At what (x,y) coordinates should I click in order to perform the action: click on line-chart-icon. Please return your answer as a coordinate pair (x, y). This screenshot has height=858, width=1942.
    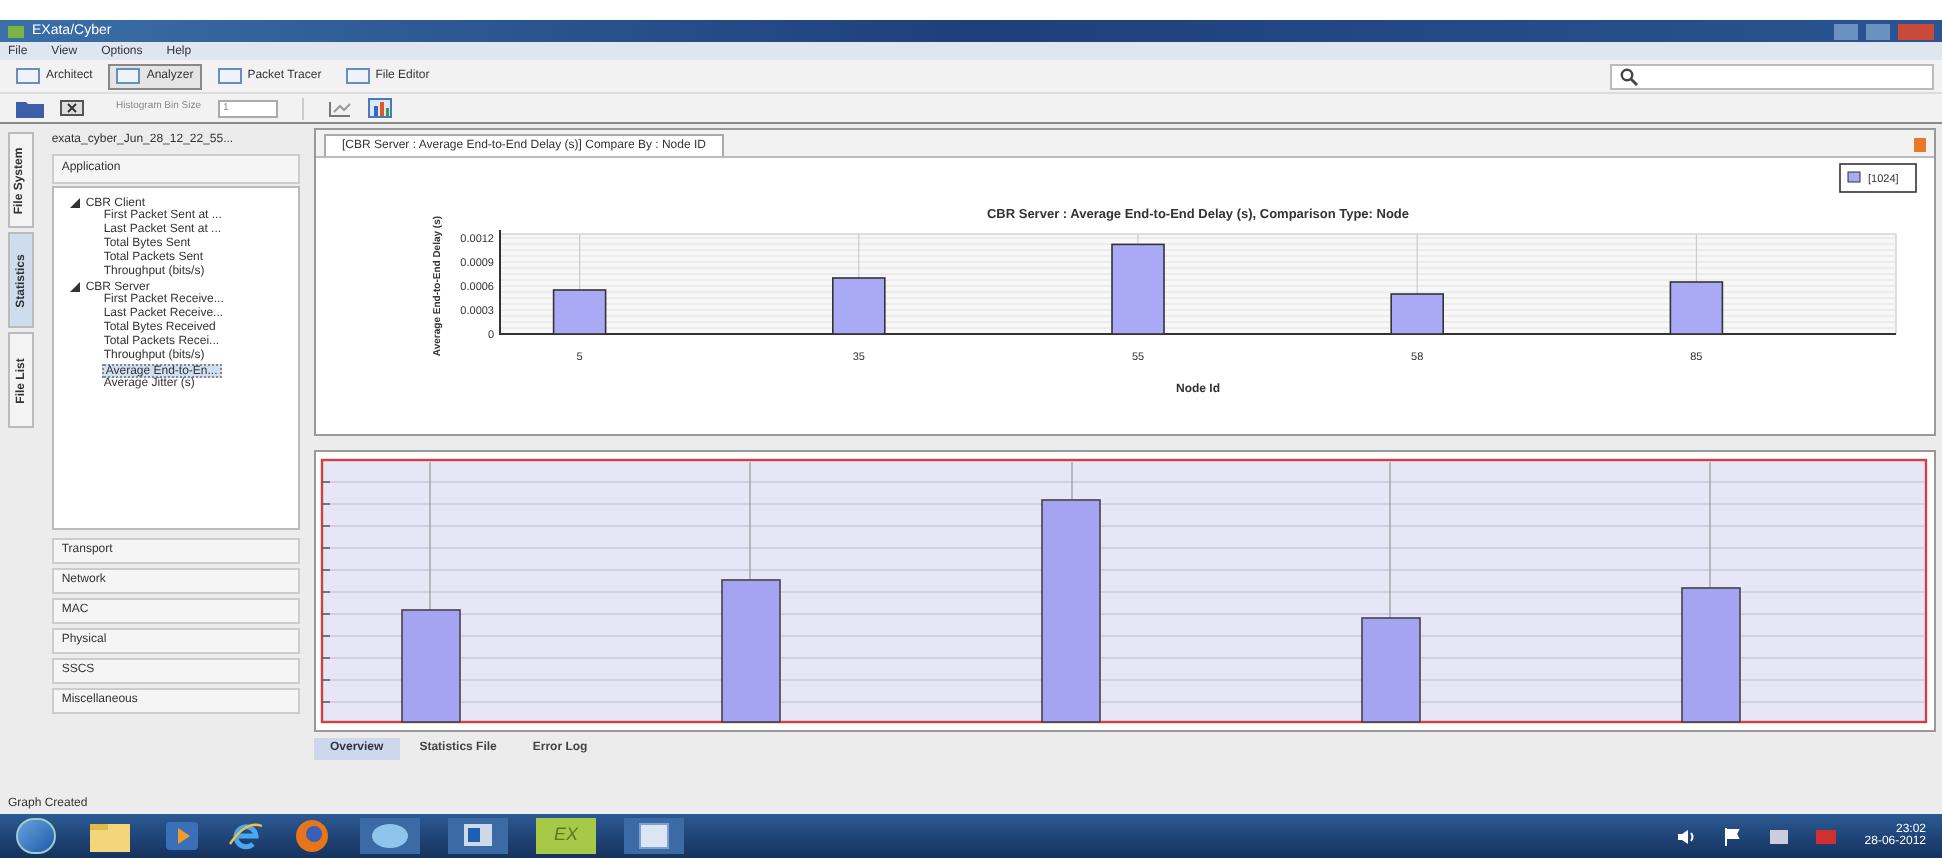
    Looking at the image, I should click on (339, 108).